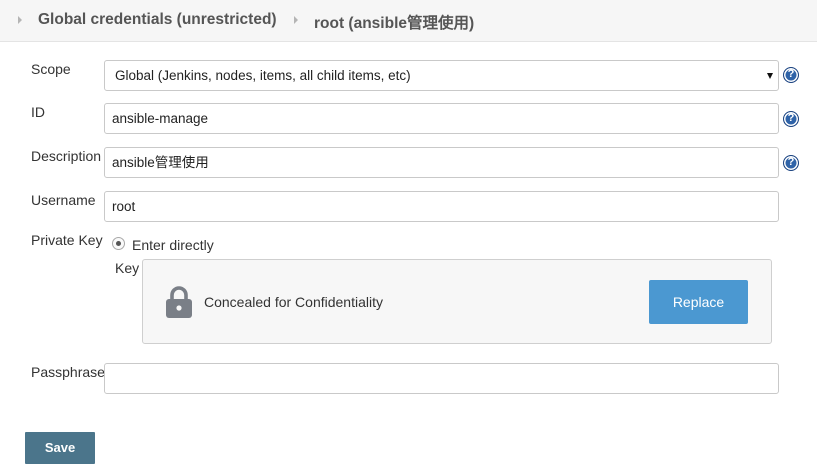  Describe the element at coordinates (63, 200) in the screenshot. I see `username-label: Username` at that location.